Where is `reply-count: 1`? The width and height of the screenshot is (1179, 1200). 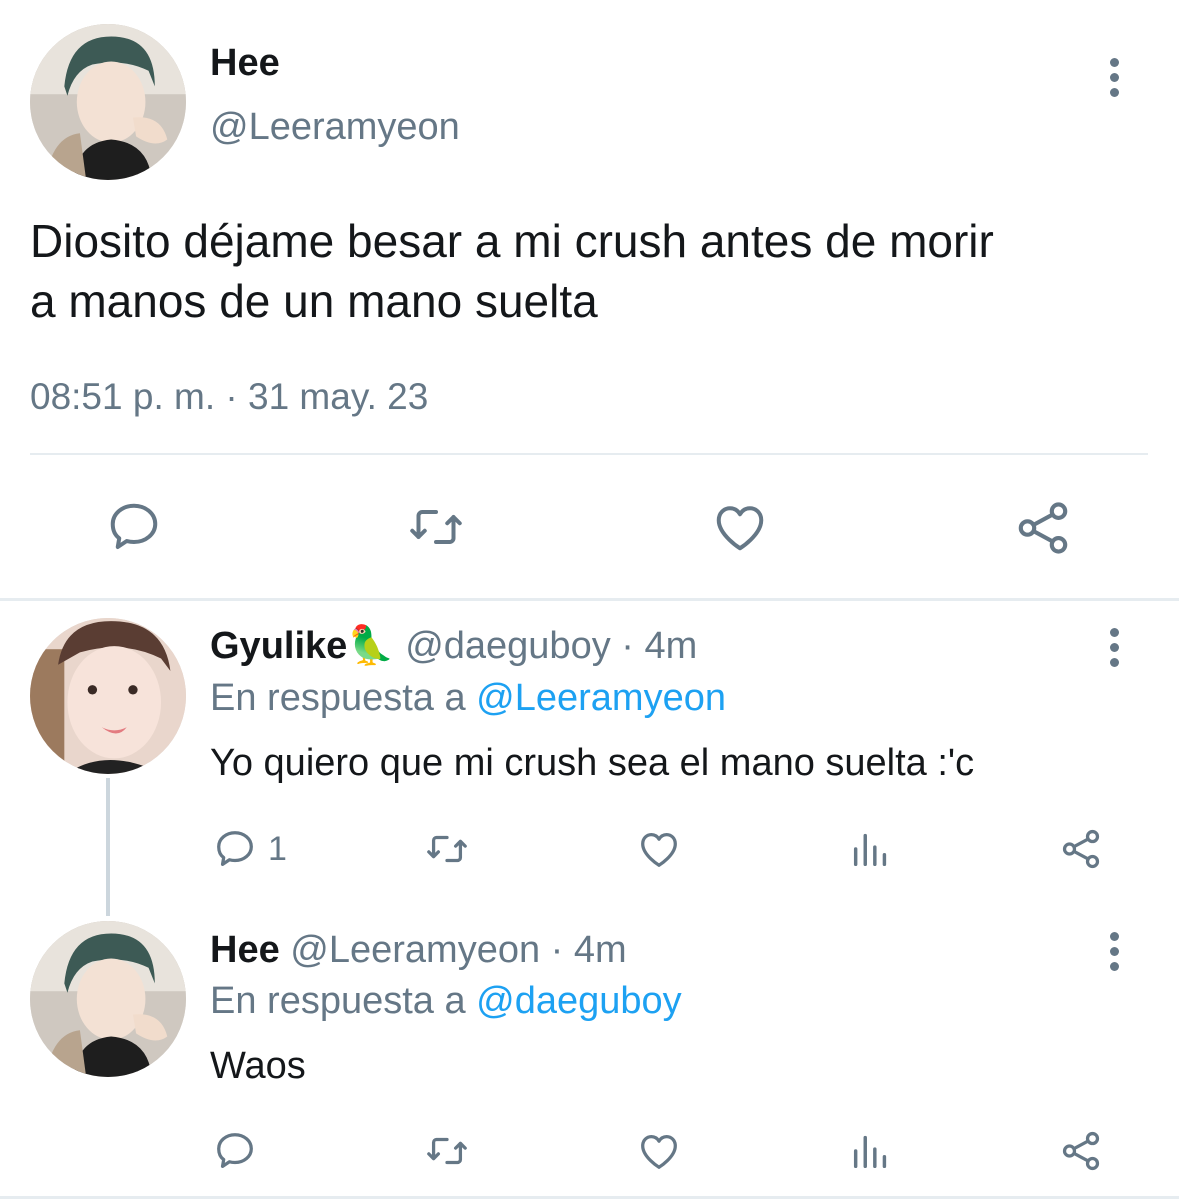 reply-count: 1 is located at coordinates (277, 848).